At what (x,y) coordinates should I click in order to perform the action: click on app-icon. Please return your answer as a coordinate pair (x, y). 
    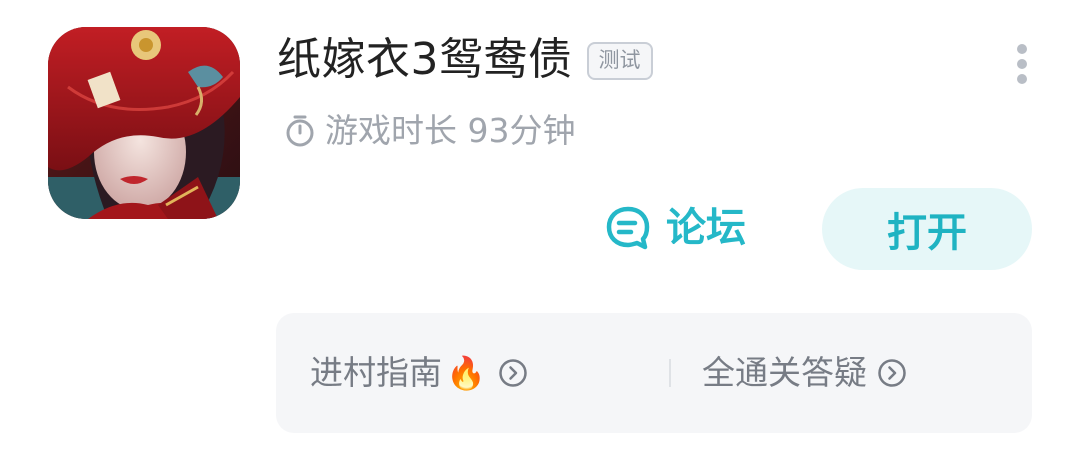
    Looking at the image, I should click on (144, 123).